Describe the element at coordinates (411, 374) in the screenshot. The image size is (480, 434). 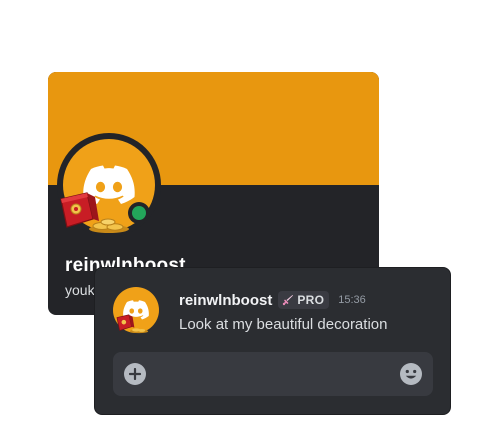
I see `smiley-icon` at that location.